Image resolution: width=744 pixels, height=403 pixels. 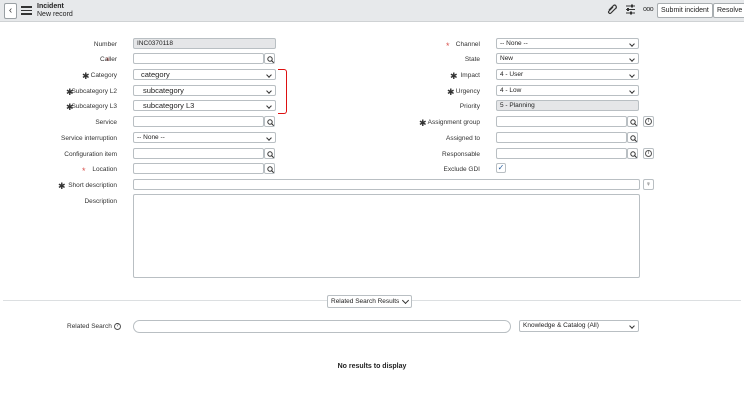 I want to click on more-icon: ooo, so click(x=648, y=9).